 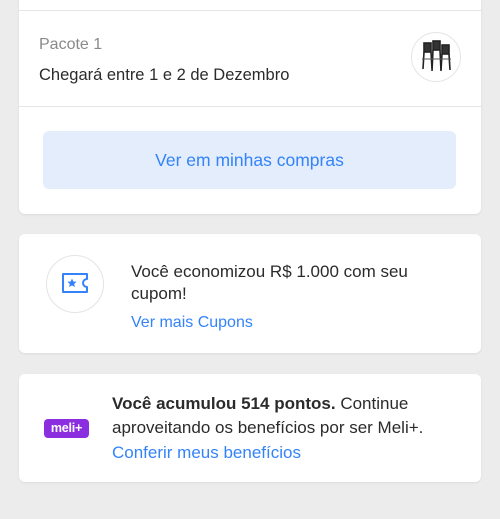 I want to click on coupon-icon-container, so click(x=75, y=284).